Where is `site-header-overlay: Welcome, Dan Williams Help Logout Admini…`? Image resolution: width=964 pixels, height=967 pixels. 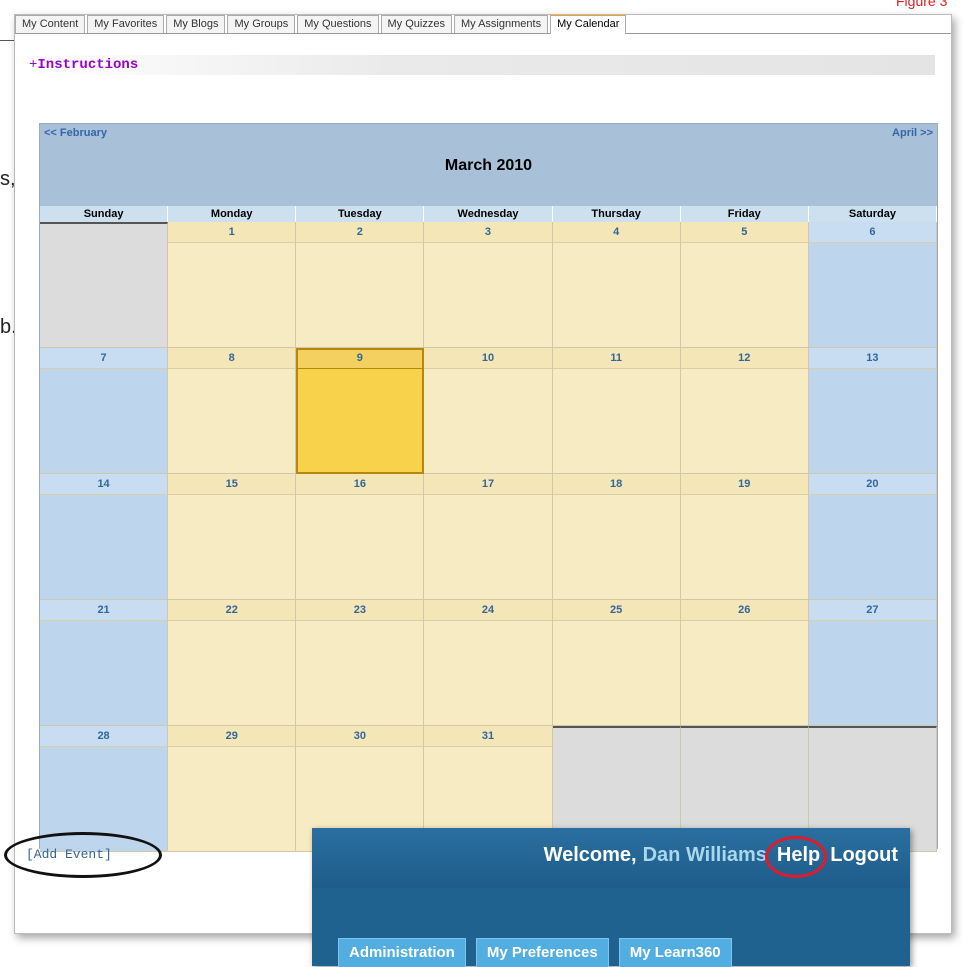
site-header-overlay: Welcome, Dan Williams Help Logout Admini… is located at coordinates (611, 897).